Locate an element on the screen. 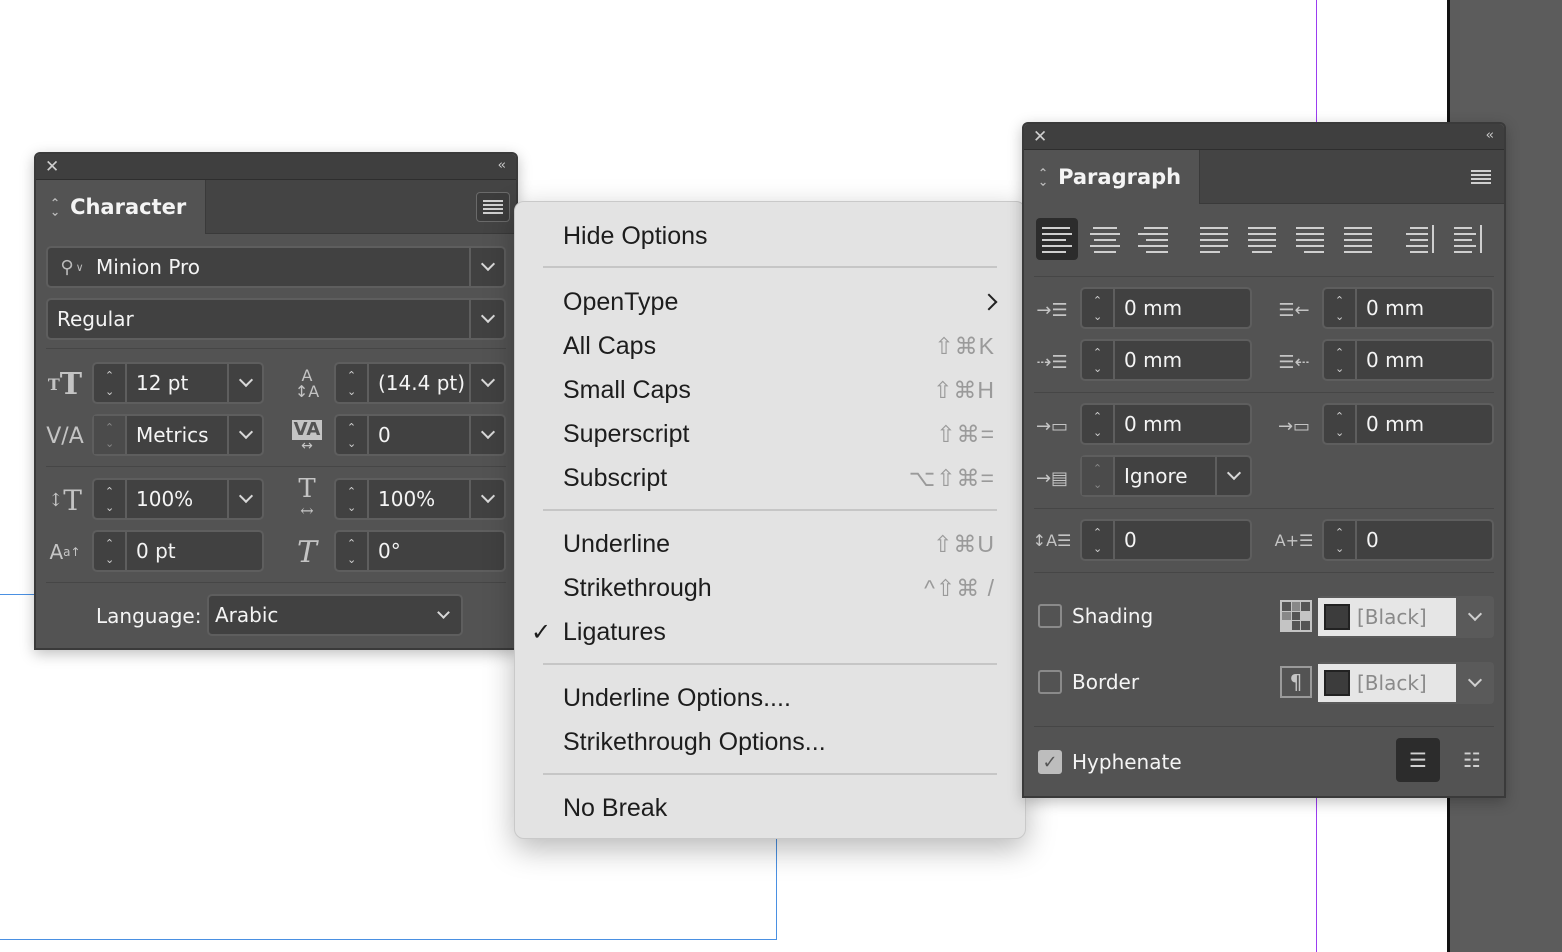 The height and width of the screenshot is (952, 1562). kerning-value: Metrics is located at coordinates (177, 435).